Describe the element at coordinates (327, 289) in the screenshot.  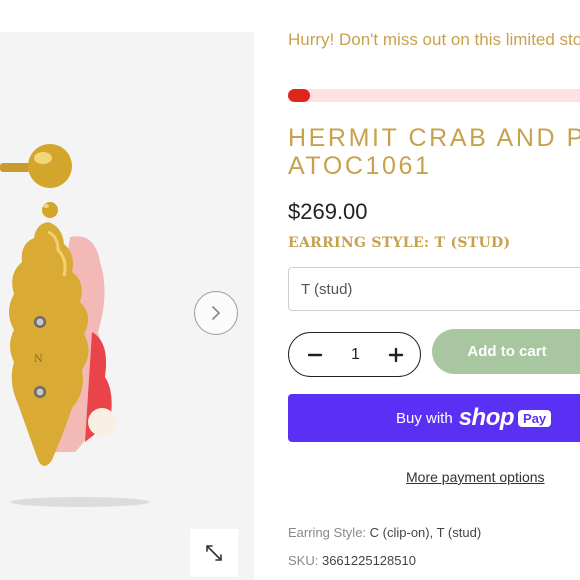
I see `earring-style-value: T (stud)` at that location.